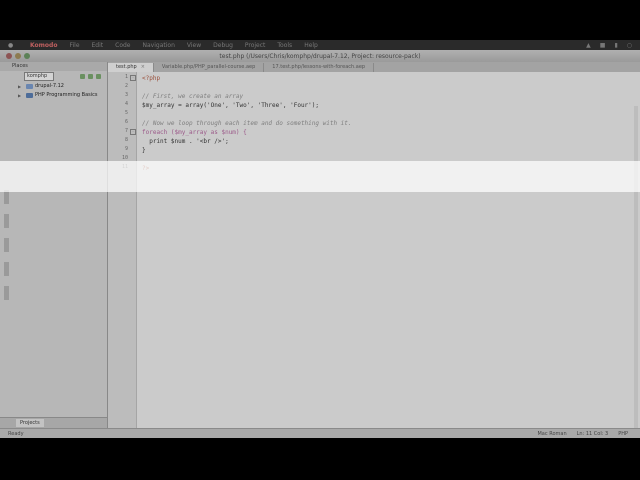 The height and width of the screenshot is (480, 640). Describe the element at coordinates (194, 45) in the screenshot. I see `menu-view: View` at that location.